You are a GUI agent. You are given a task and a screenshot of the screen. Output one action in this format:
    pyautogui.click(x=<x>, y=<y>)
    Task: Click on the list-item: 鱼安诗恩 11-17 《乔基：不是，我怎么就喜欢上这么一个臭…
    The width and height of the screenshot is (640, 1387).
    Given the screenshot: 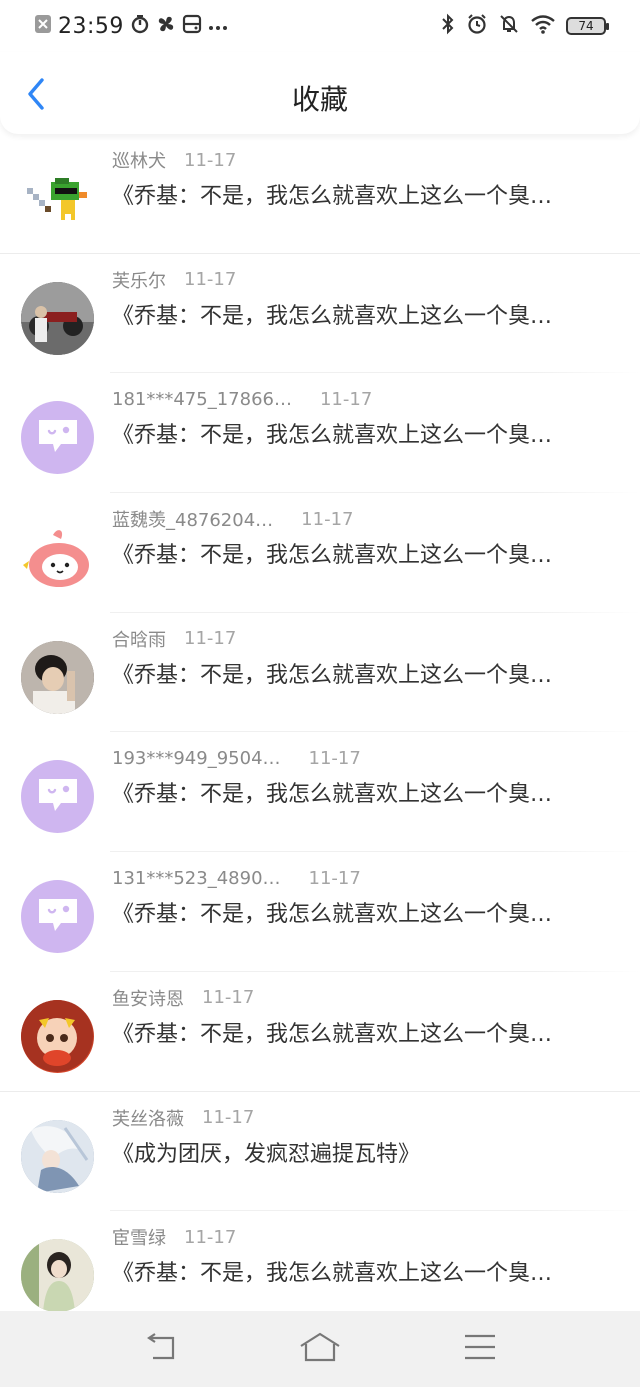 What is the action you would take?
    pyautogui.click(x=320, y=1032)
    